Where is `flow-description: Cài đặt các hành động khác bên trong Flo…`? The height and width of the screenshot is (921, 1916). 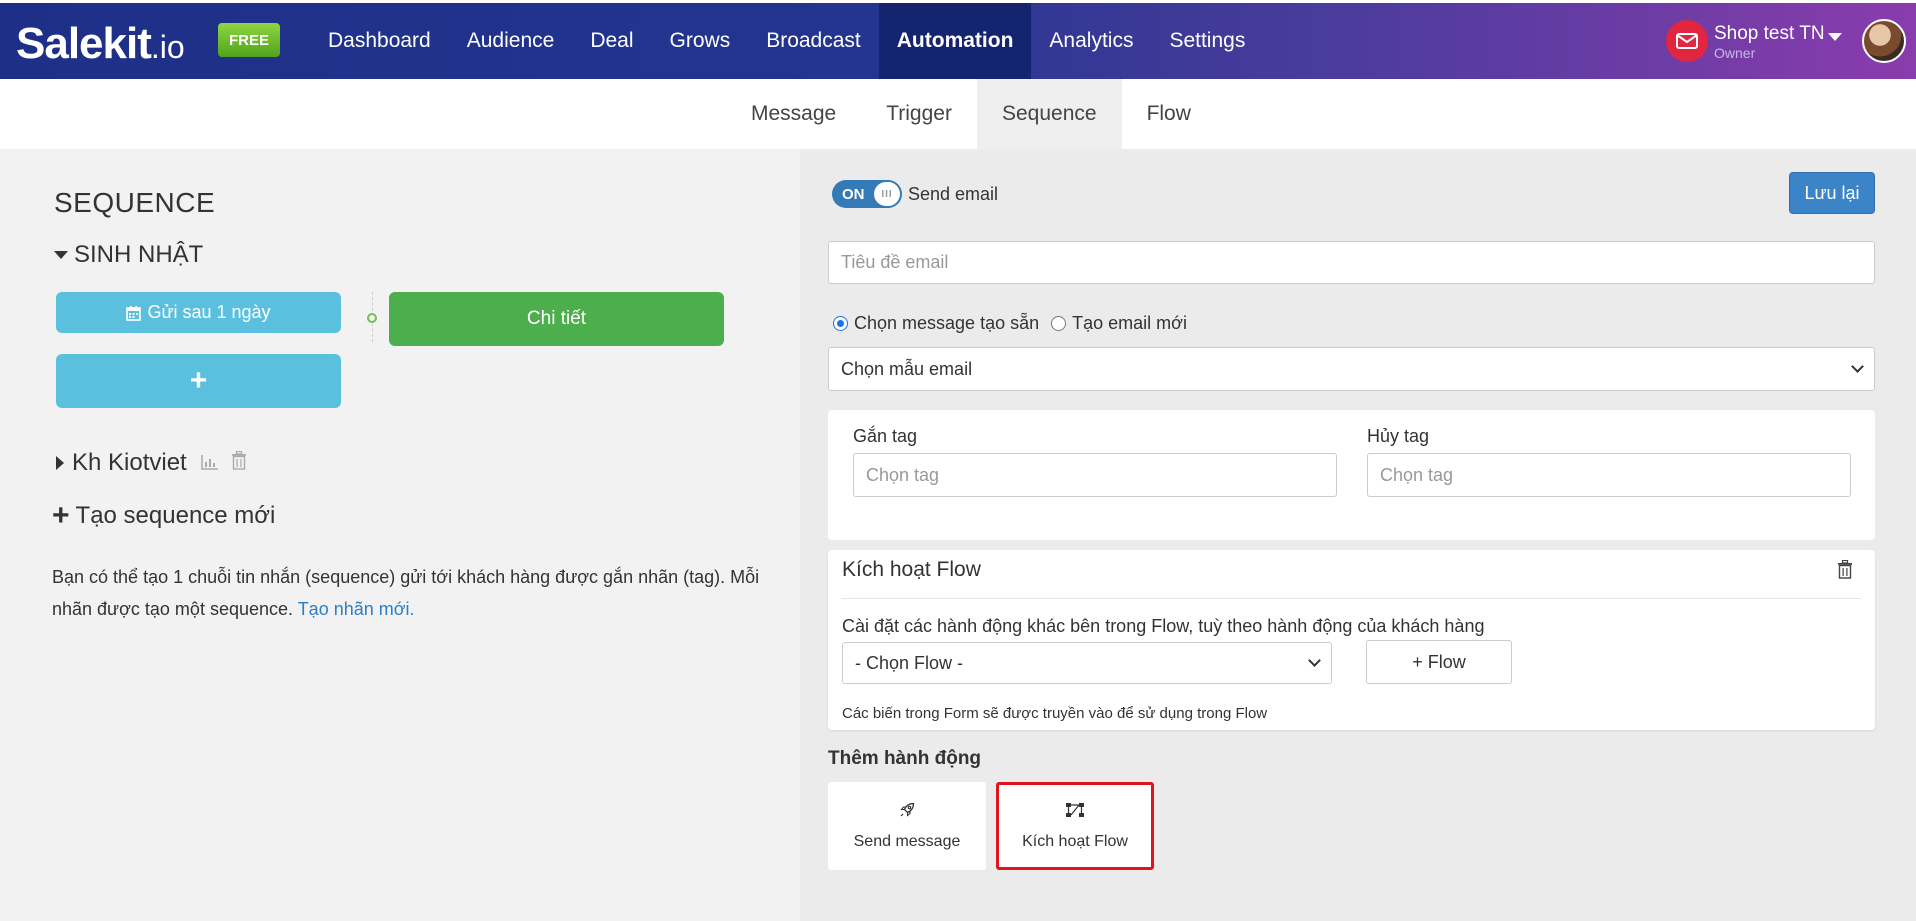 flow-description: Cài đặt các hành động khác bên trong Flo… is located at coordinates (1163, 626).